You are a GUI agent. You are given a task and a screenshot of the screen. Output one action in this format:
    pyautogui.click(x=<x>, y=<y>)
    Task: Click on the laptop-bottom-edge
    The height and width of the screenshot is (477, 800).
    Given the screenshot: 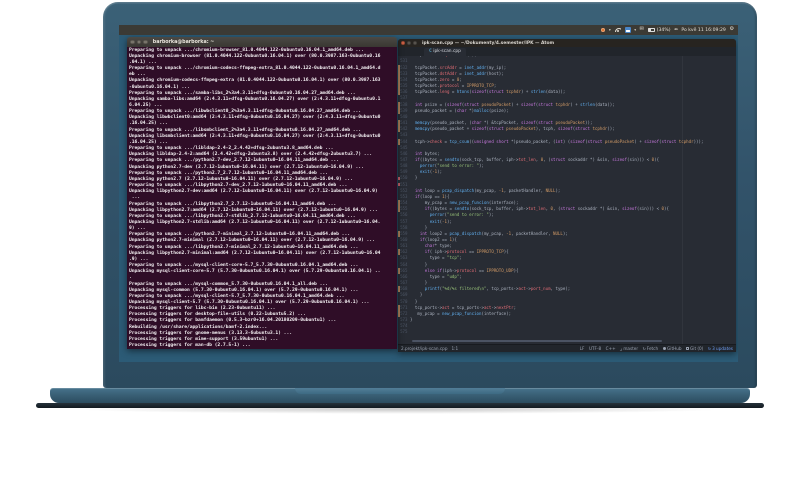 What is the action you would take?
    pyautogui.click(x=400, y=405)
    